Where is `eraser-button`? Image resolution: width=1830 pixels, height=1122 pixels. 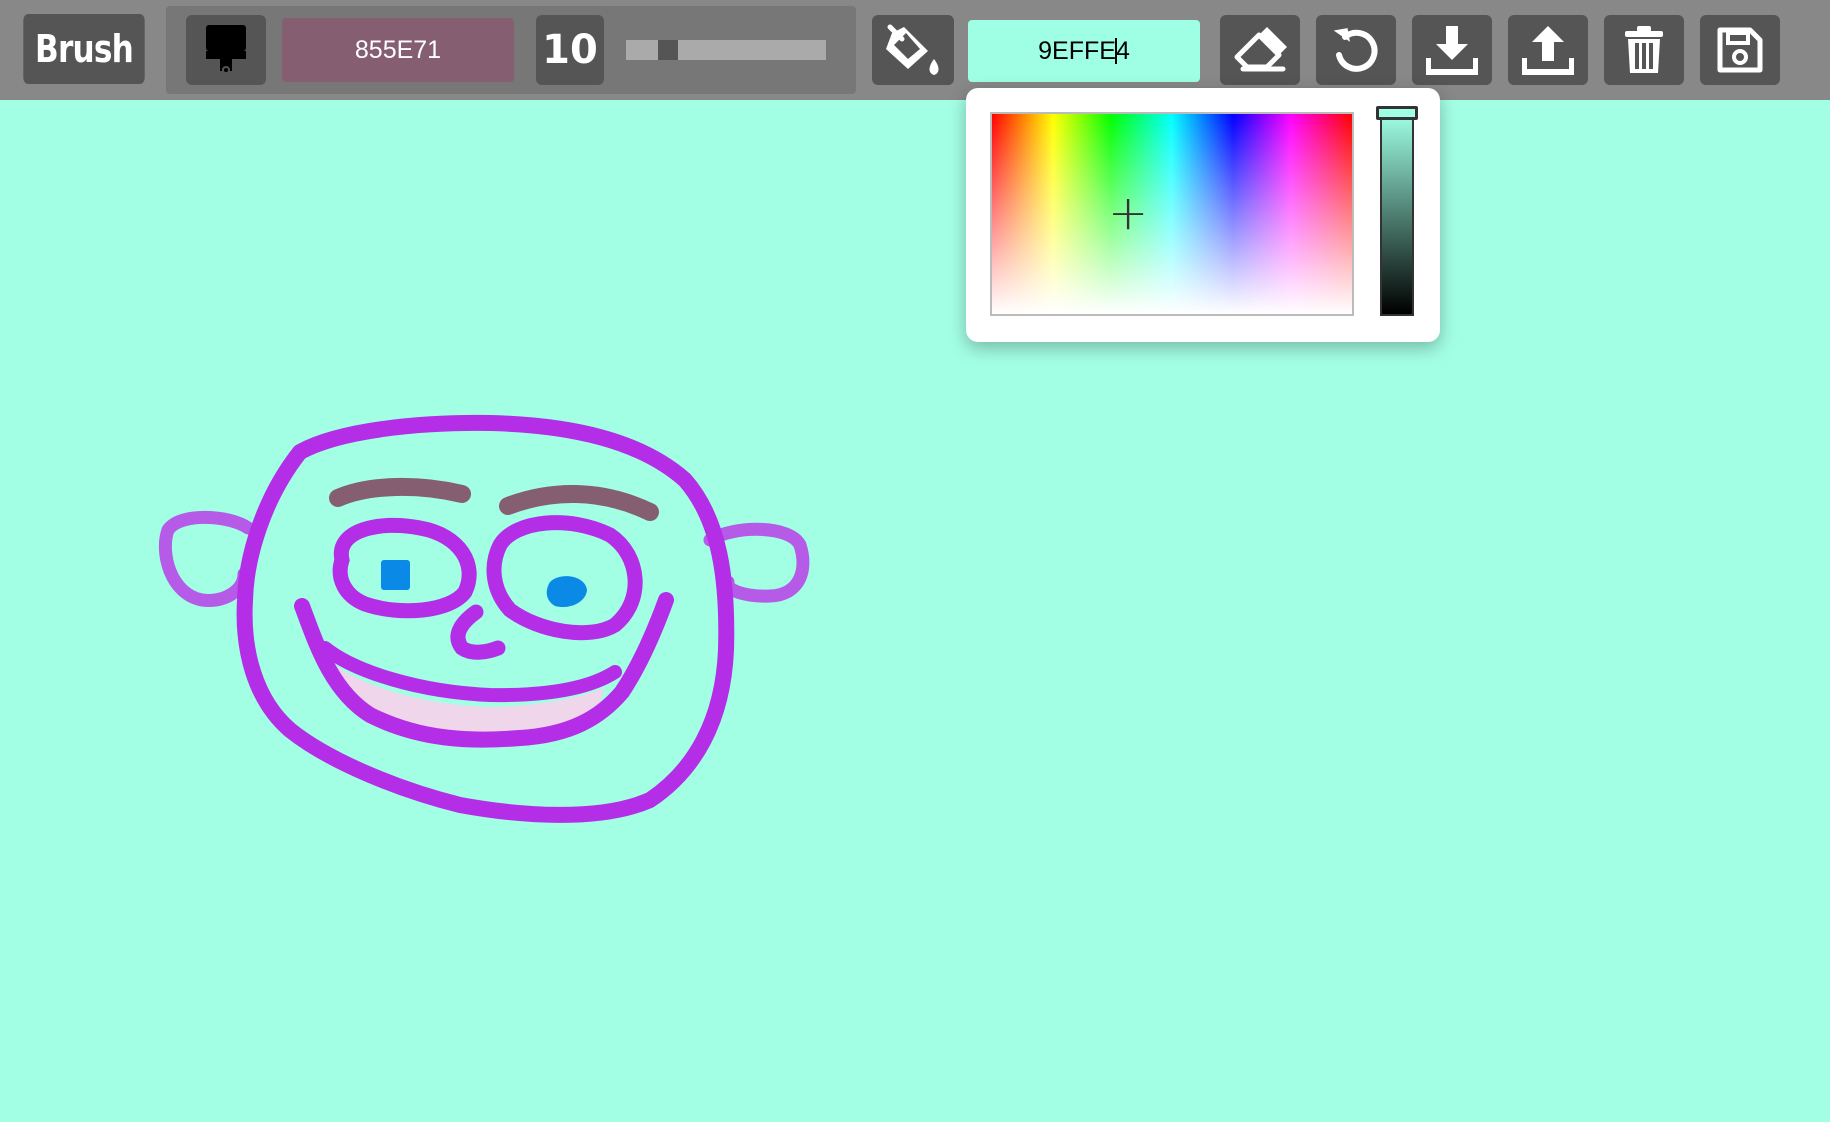
eraser-button is located at coordinates (1260, 50).